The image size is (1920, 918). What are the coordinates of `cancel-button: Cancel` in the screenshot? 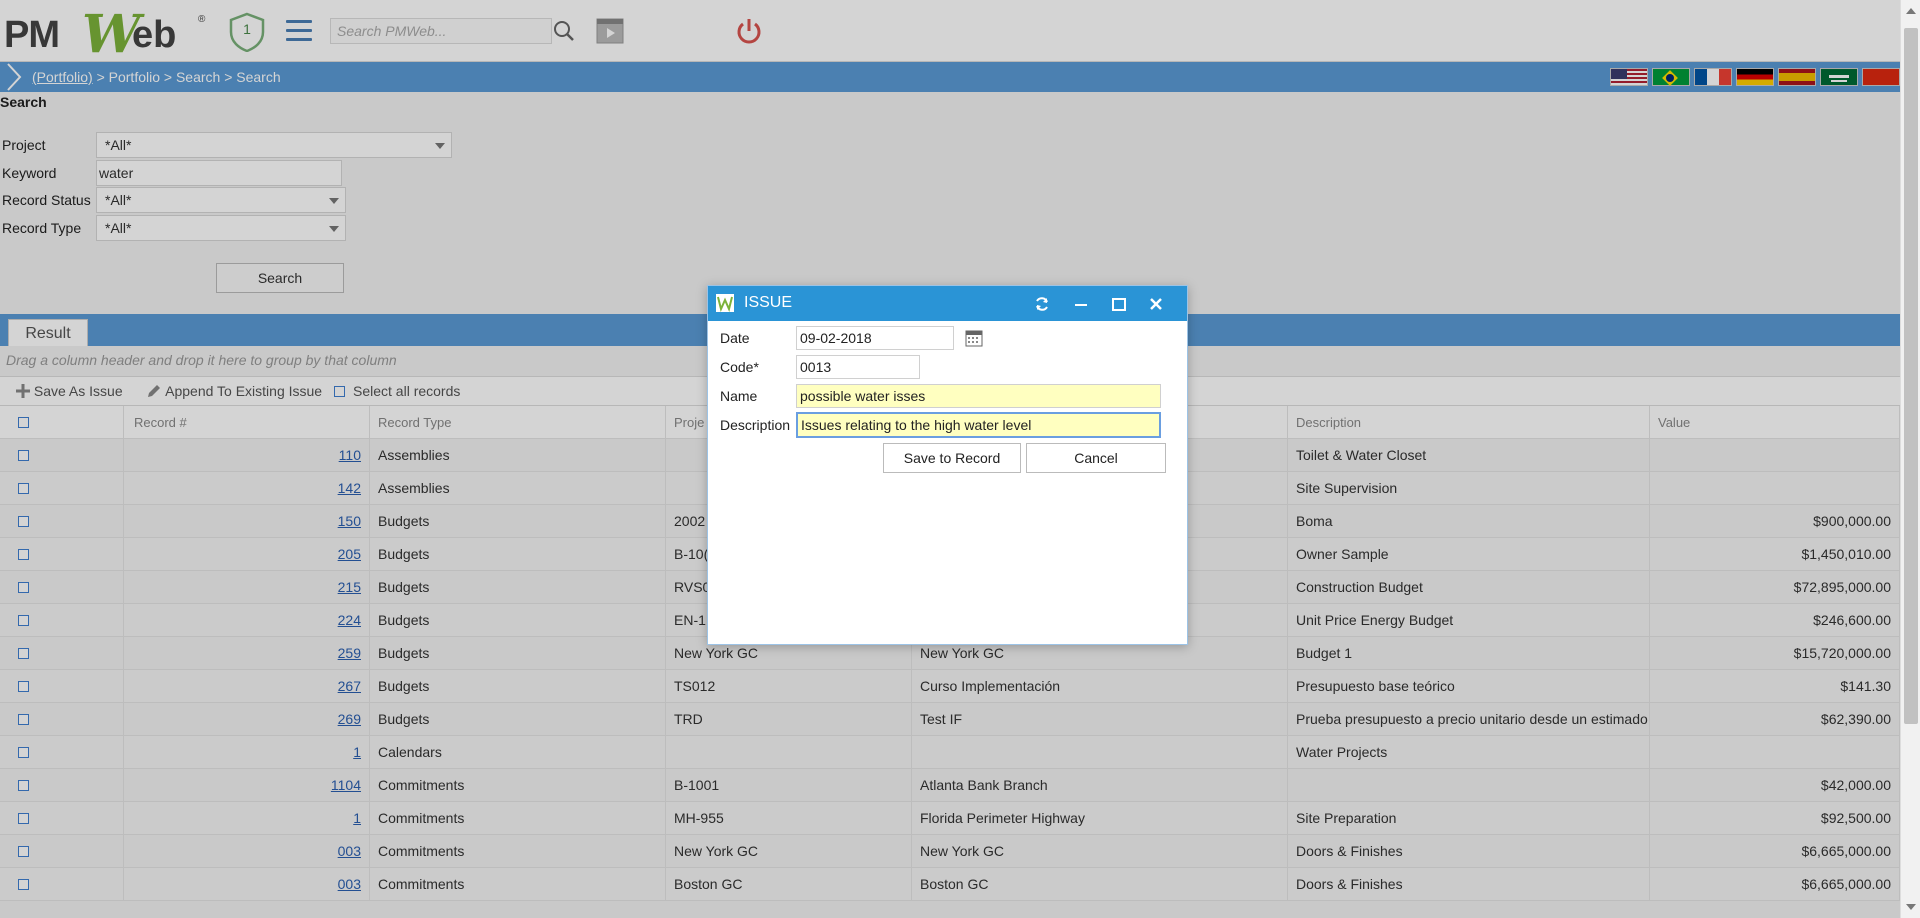 It's located at (1096, 458).